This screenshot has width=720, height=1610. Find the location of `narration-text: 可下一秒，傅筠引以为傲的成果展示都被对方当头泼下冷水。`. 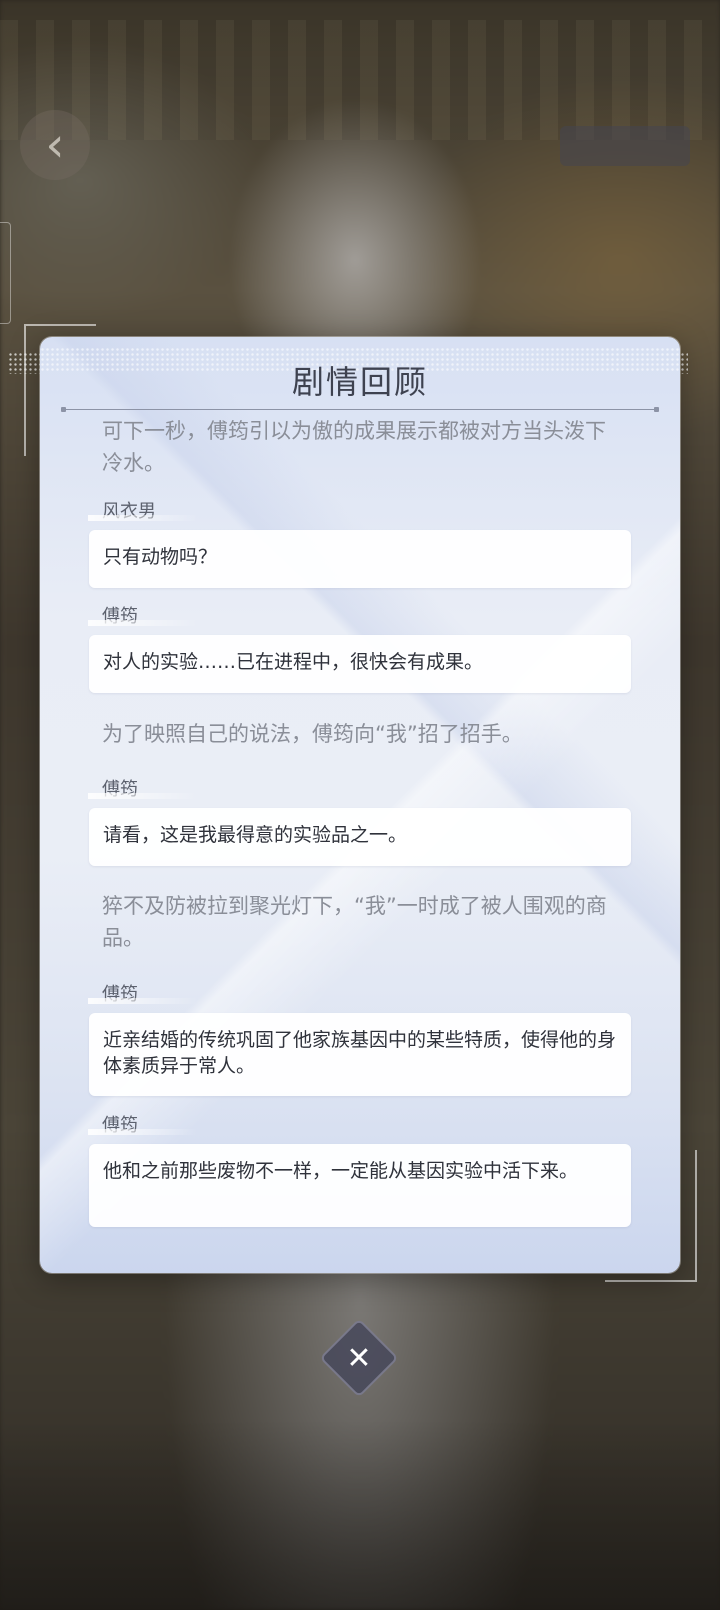

narration-text: 可下一秒，傅筠引以为傲的成果展示都被对方当头泼下冷水。 is located at coordinates (354, 447).